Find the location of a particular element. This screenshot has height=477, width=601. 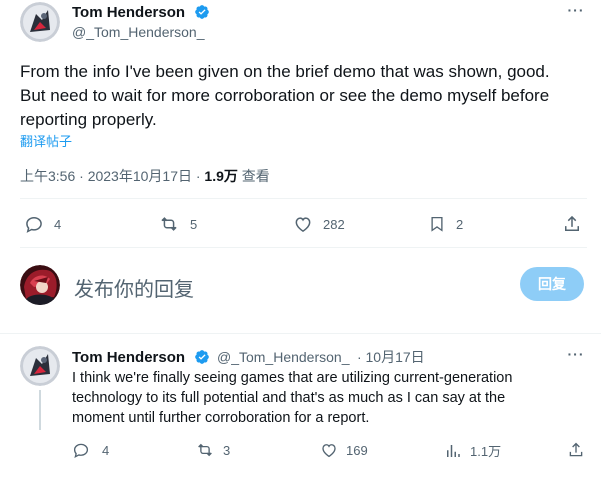

reply-retweet-count: 3 is located at coordinates (227, 450).